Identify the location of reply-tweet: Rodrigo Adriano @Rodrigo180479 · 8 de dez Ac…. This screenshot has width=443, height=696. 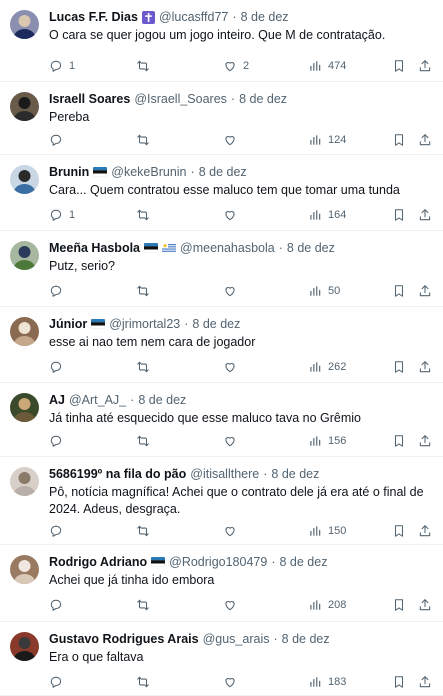
(221, 583).